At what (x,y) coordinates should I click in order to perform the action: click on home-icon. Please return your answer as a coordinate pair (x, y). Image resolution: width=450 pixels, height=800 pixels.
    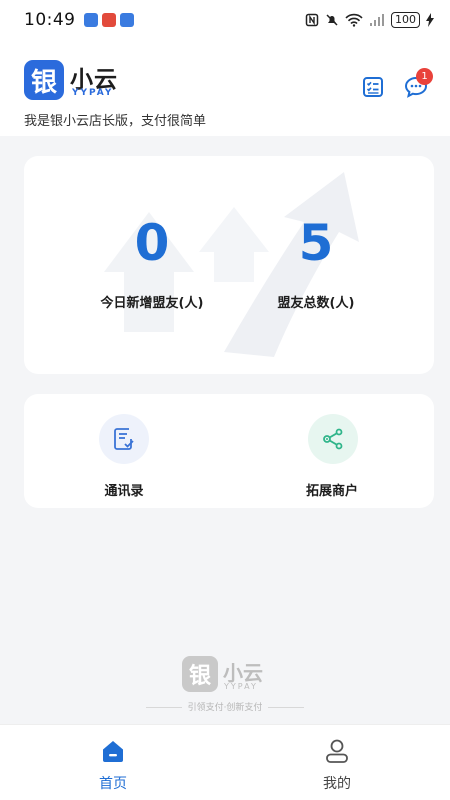
    Looking at the image, I should click on (113, 751).